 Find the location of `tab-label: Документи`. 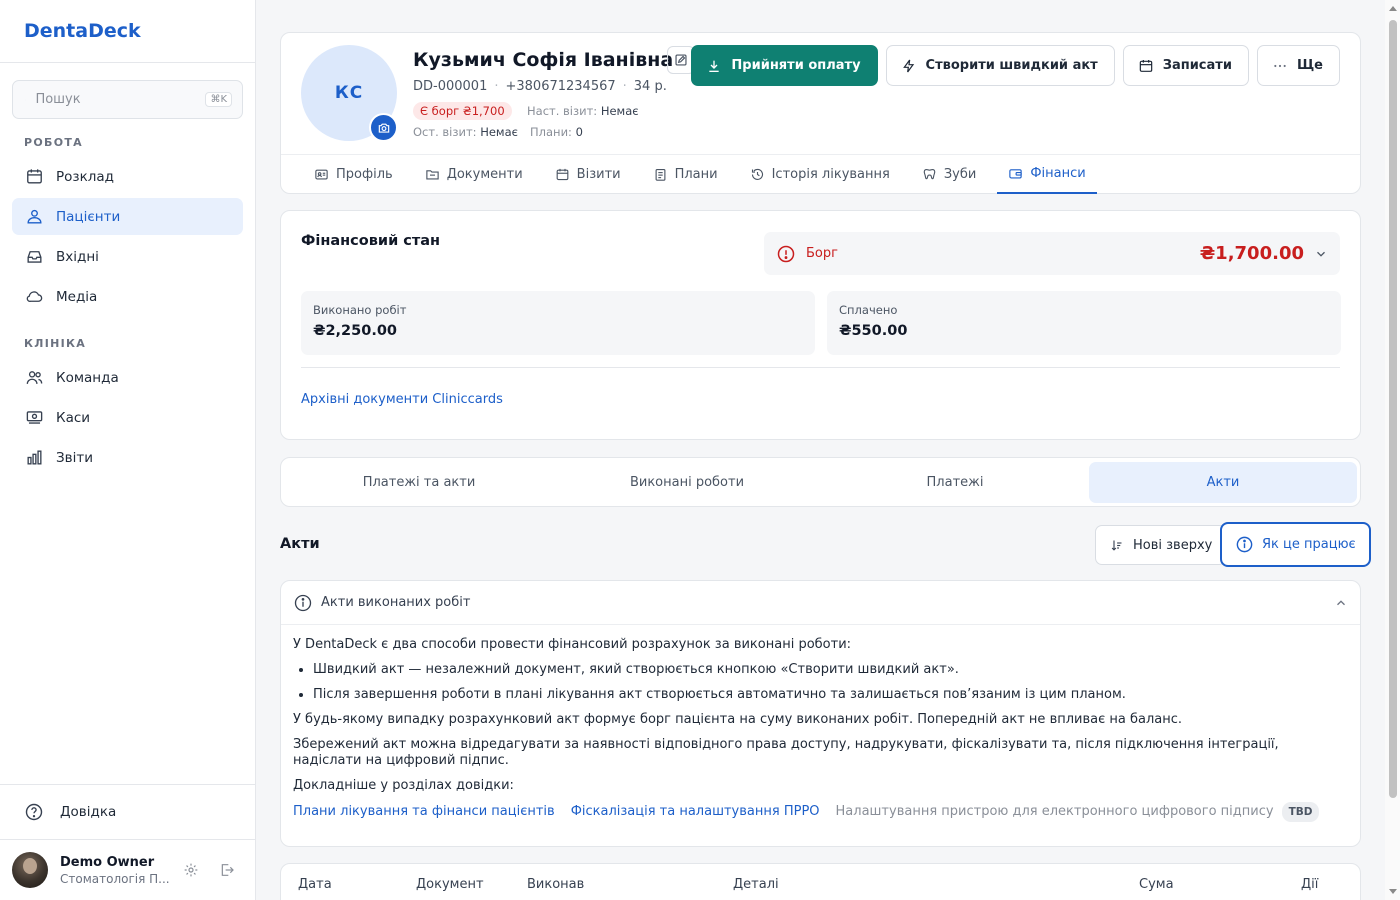

tab-label: Документи is located at coordinates (484, 174).